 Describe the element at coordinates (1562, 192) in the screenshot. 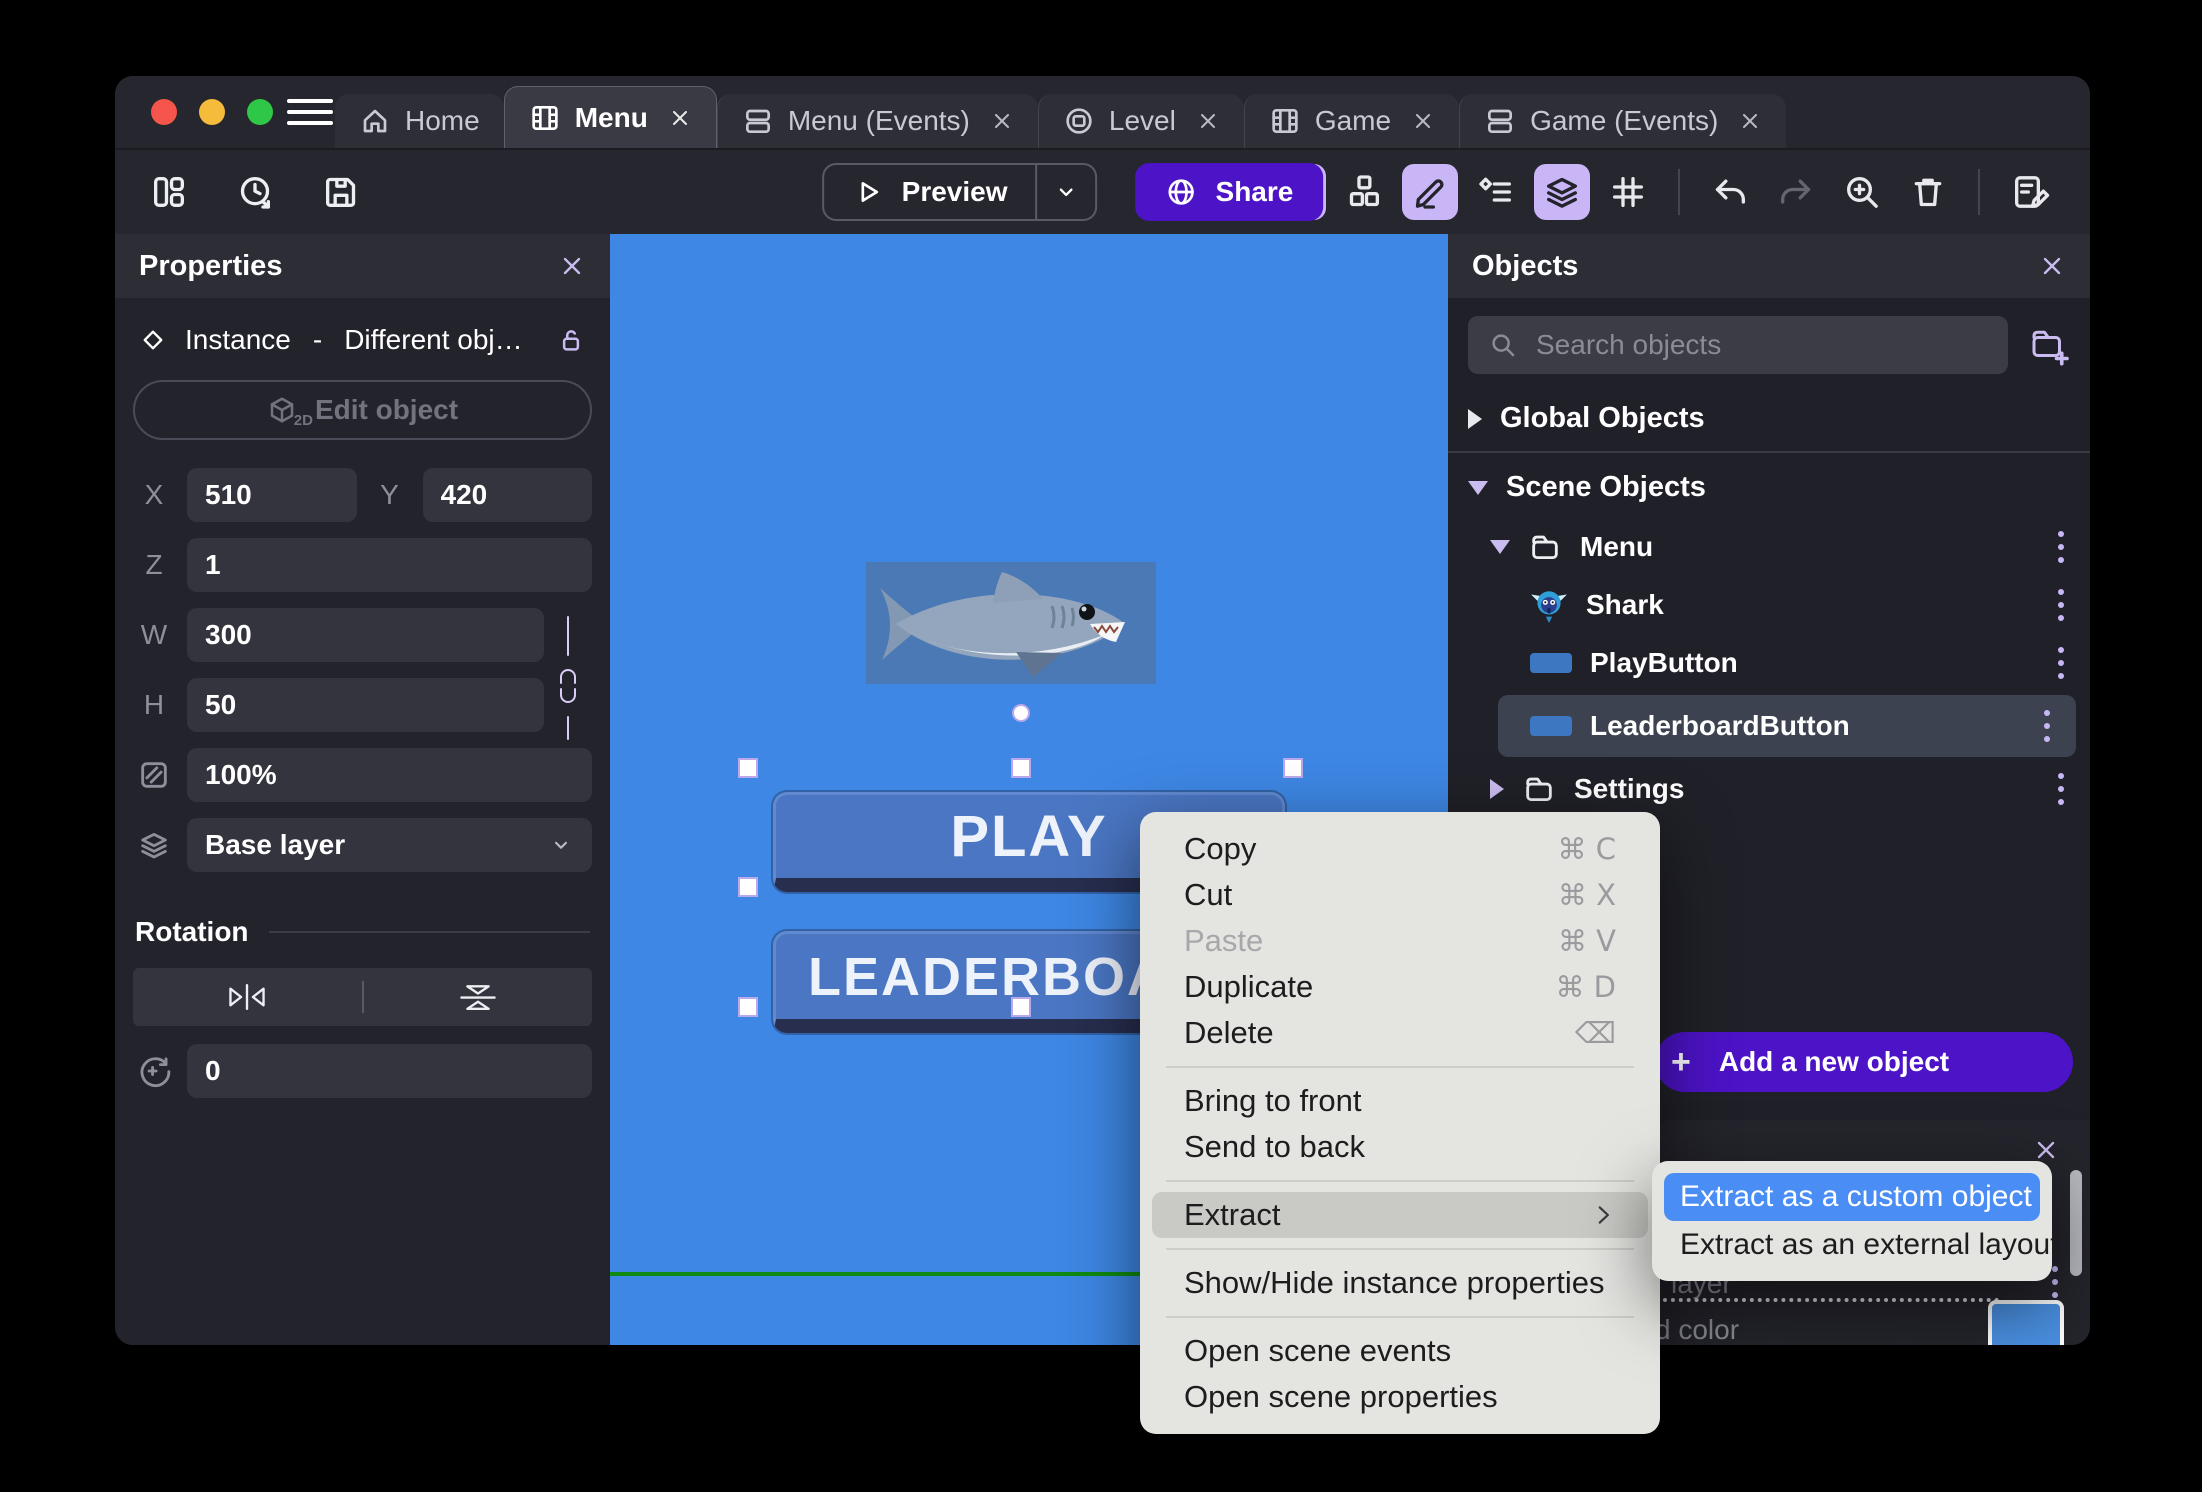

I see `layers-panel-button` at that location.